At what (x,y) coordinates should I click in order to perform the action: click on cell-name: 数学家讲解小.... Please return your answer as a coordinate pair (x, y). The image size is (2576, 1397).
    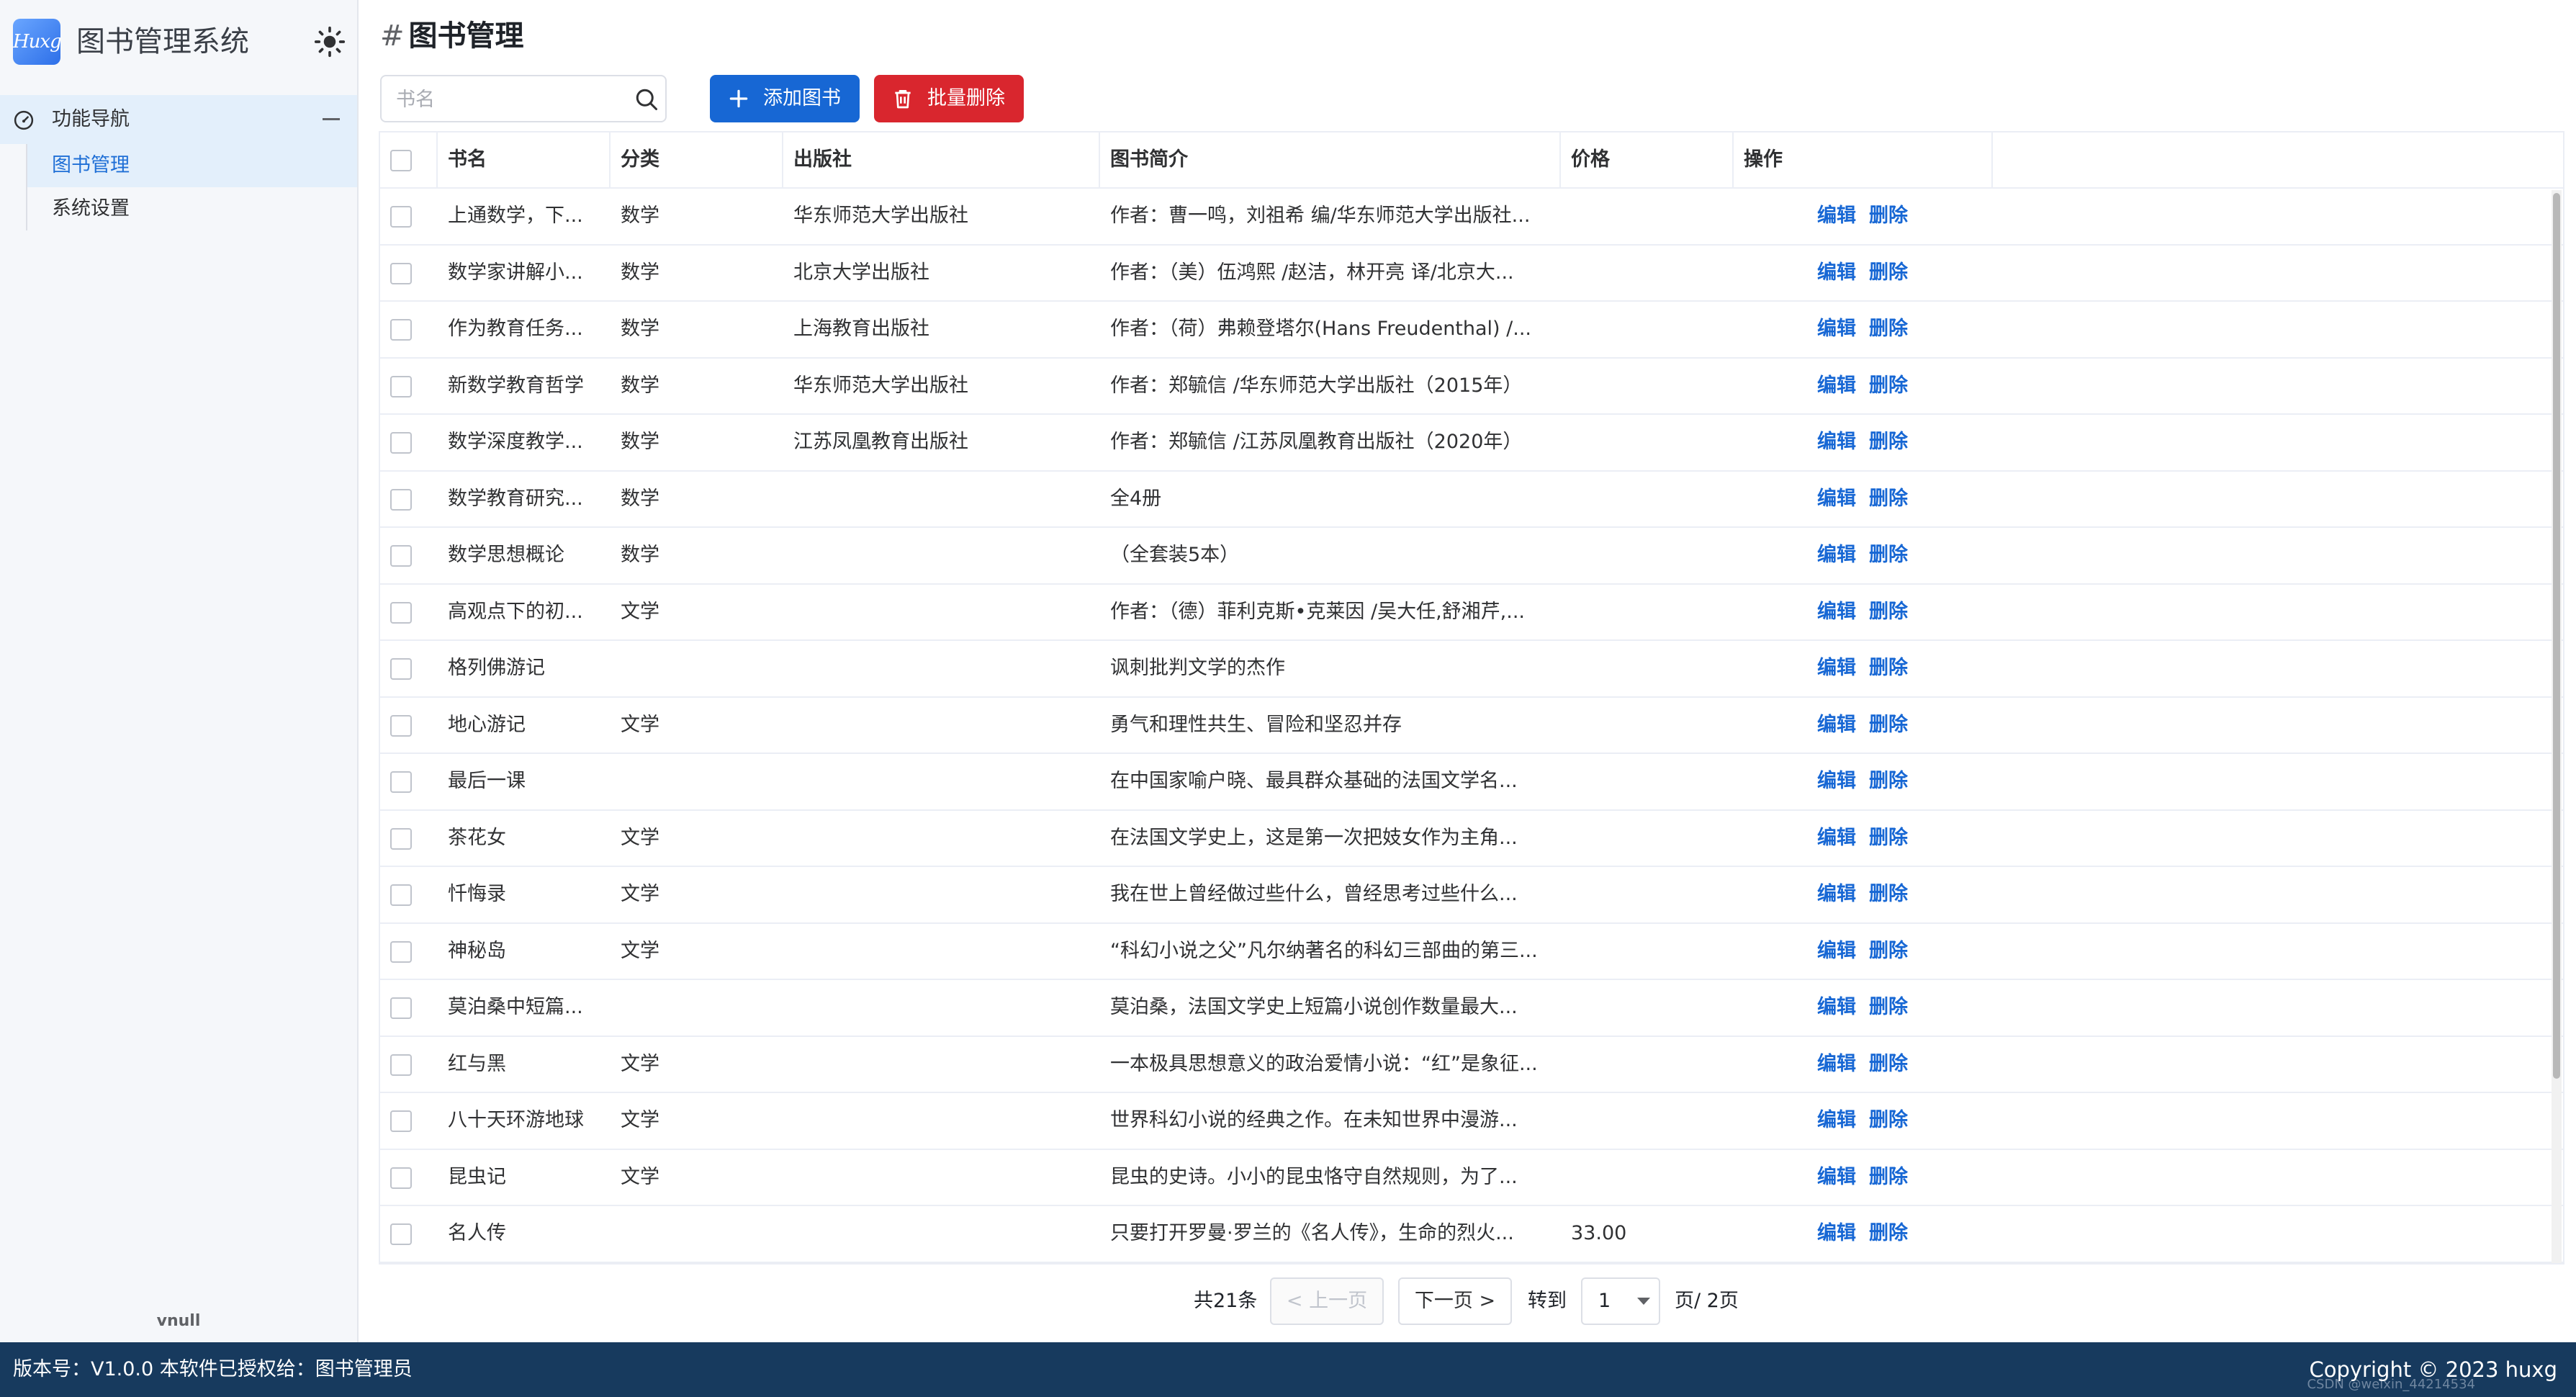
    Looking at the image, I should click on (515, 272).